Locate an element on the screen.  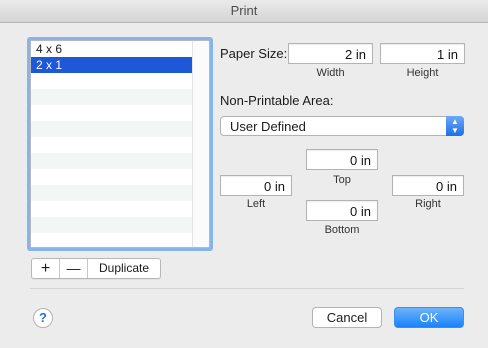
top-margin-label: Top is located at coordinates (342, 180).